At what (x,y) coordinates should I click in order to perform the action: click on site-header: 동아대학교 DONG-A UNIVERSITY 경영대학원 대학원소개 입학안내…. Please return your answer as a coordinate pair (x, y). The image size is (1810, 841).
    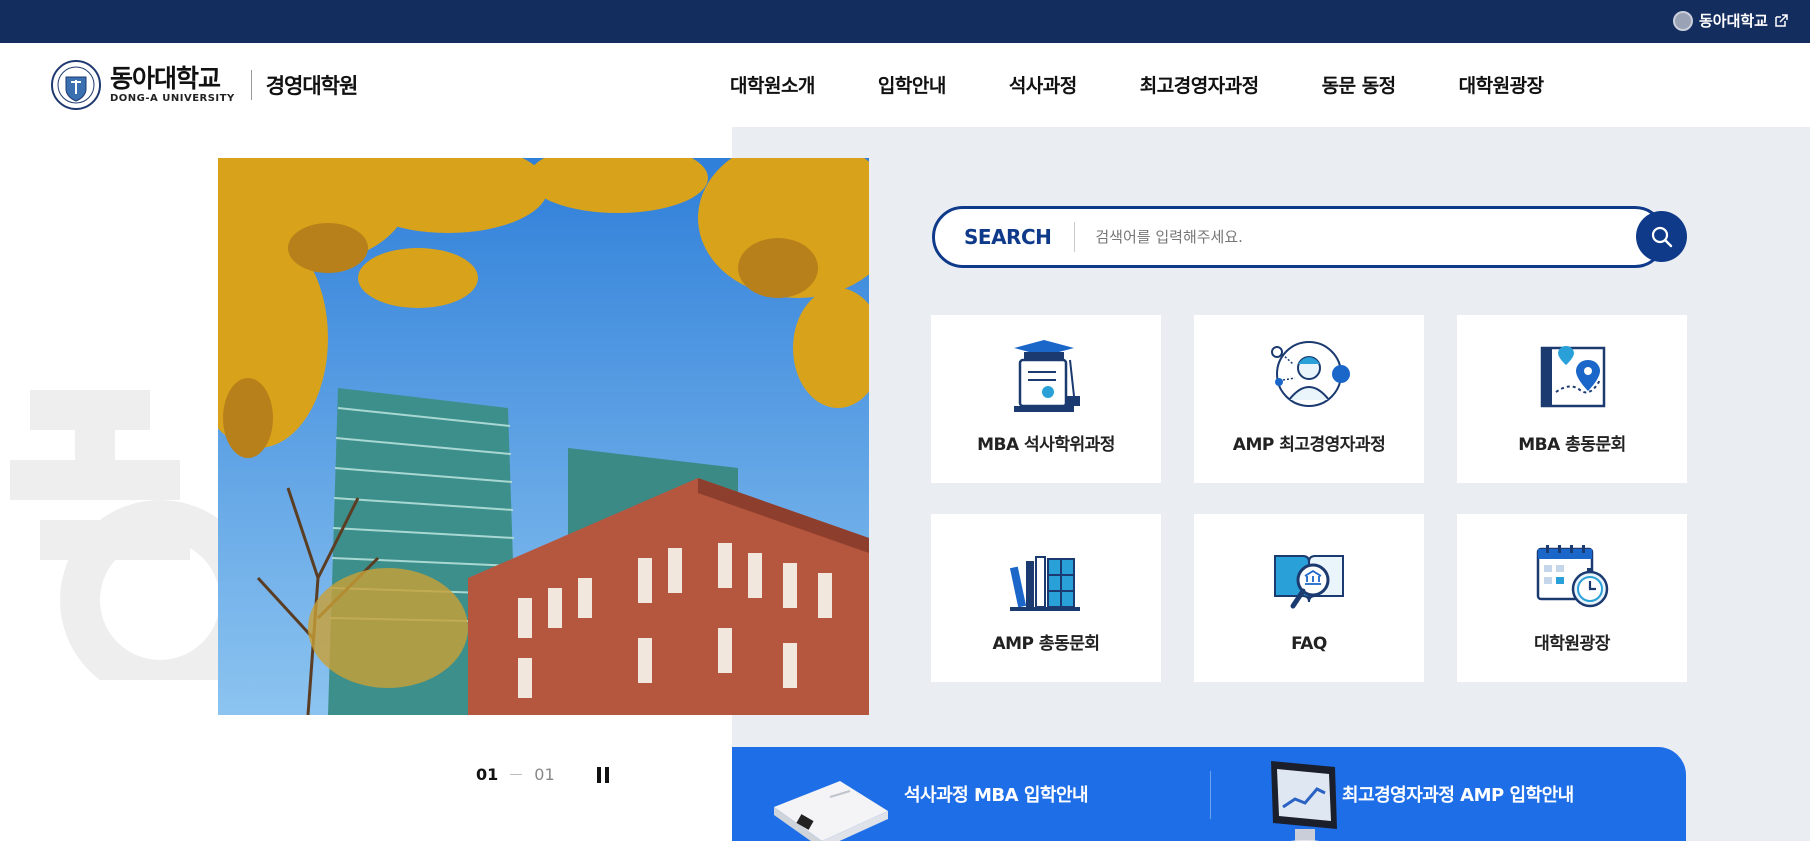
    Looking at the image, I should click on (905, 85).